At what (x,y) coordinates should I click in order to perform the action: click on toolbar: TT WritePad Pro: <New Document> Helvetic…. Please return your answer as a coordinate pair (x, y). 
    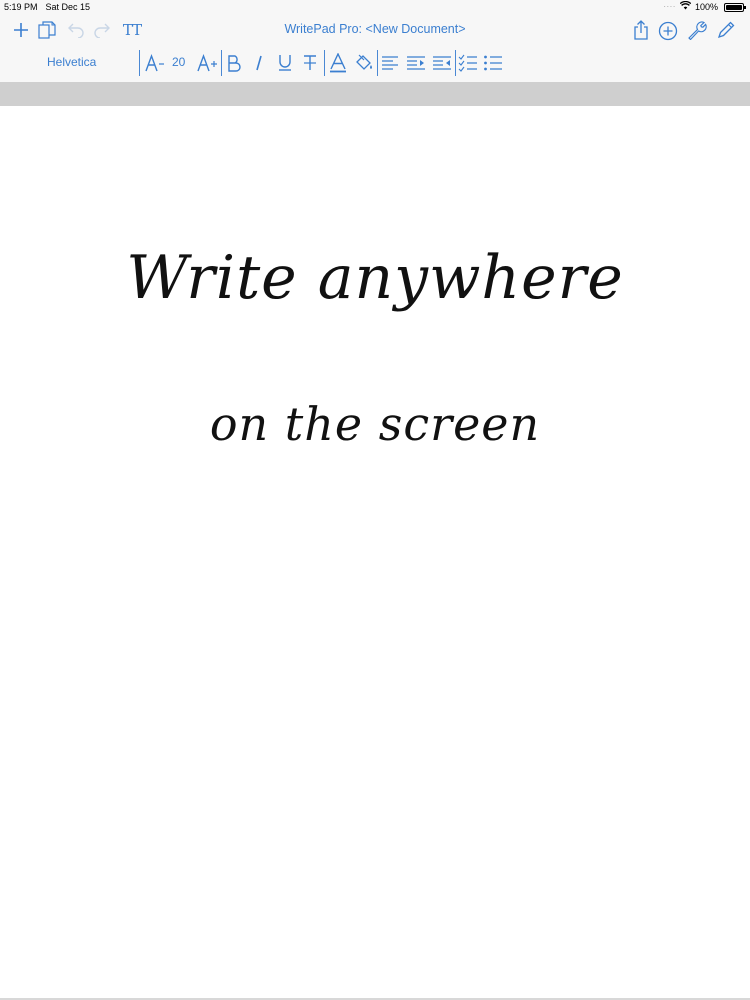
    Looking at the image, I should click on (375, 48).